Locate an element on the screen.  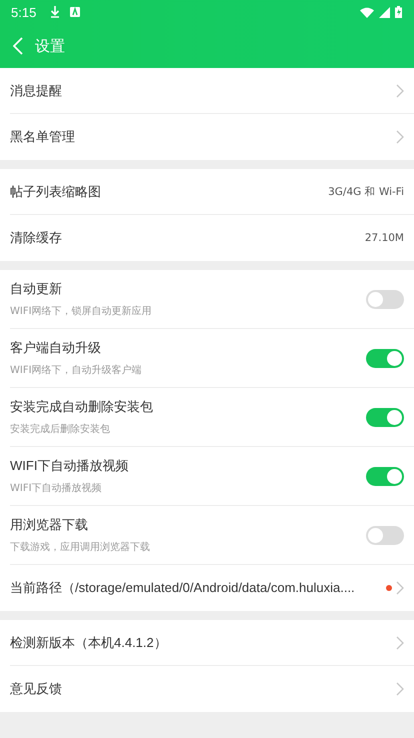
page-title: 设置 is located at coordinates (50, 46).